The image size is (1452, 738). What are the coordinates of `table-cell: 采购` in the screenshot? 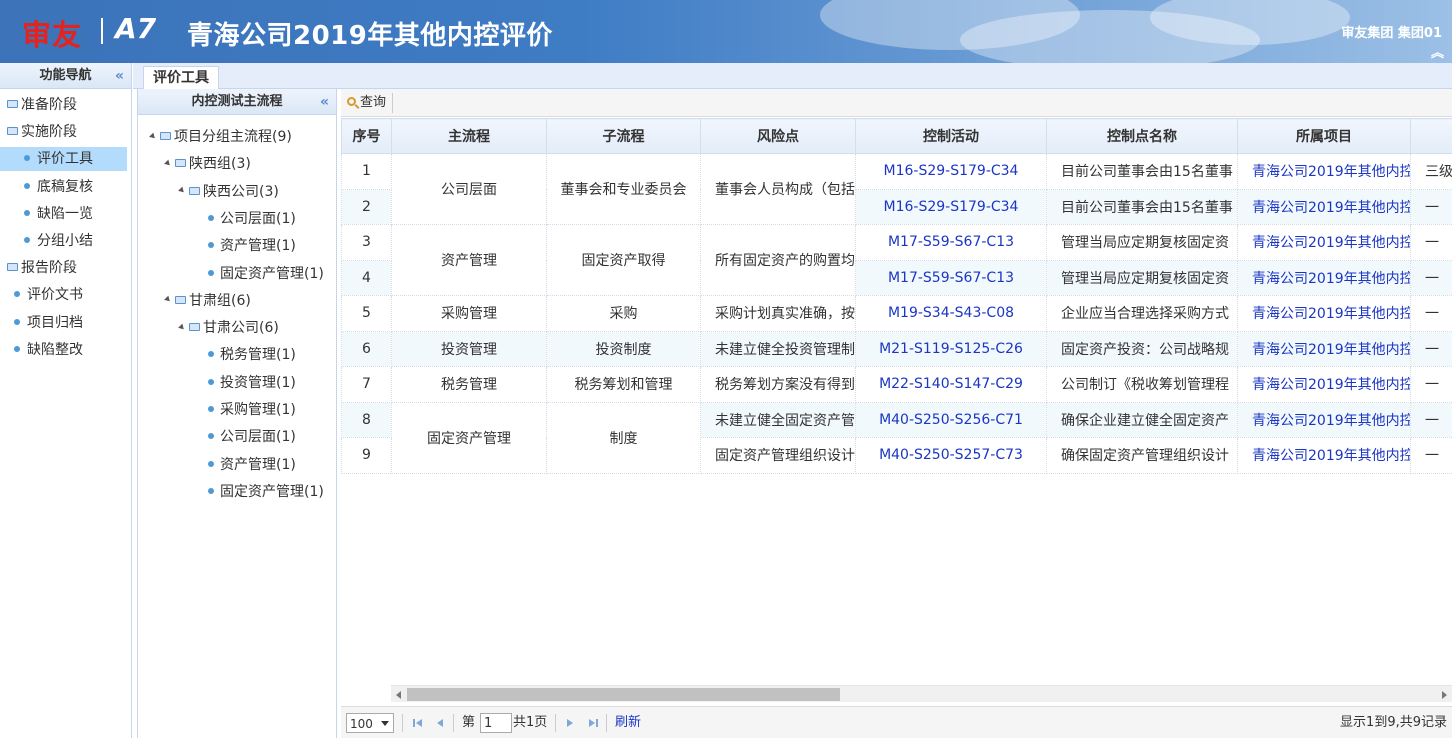 It's located at (623, 313).